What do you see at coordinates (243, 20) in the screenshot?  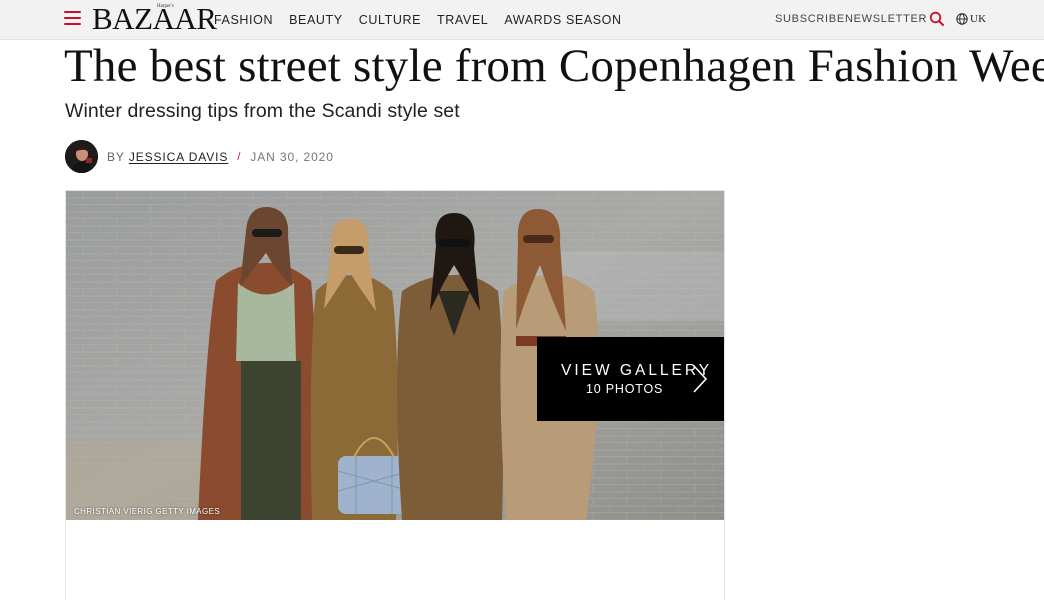 I see `nav-item-fashion: FASHION` at bounding box center [243, 20].